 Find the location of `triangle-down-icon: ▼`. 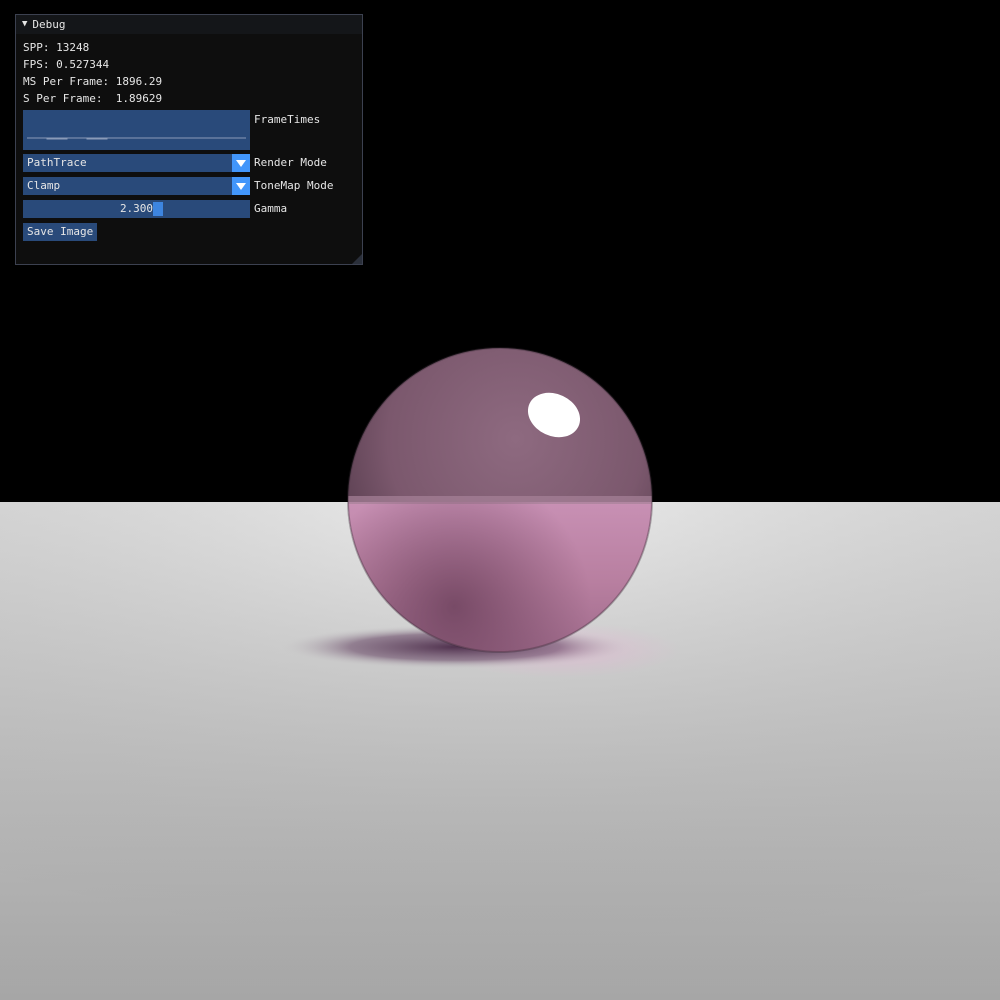

triangle-down-icon: ▼ is located at coordinates (24, 24).